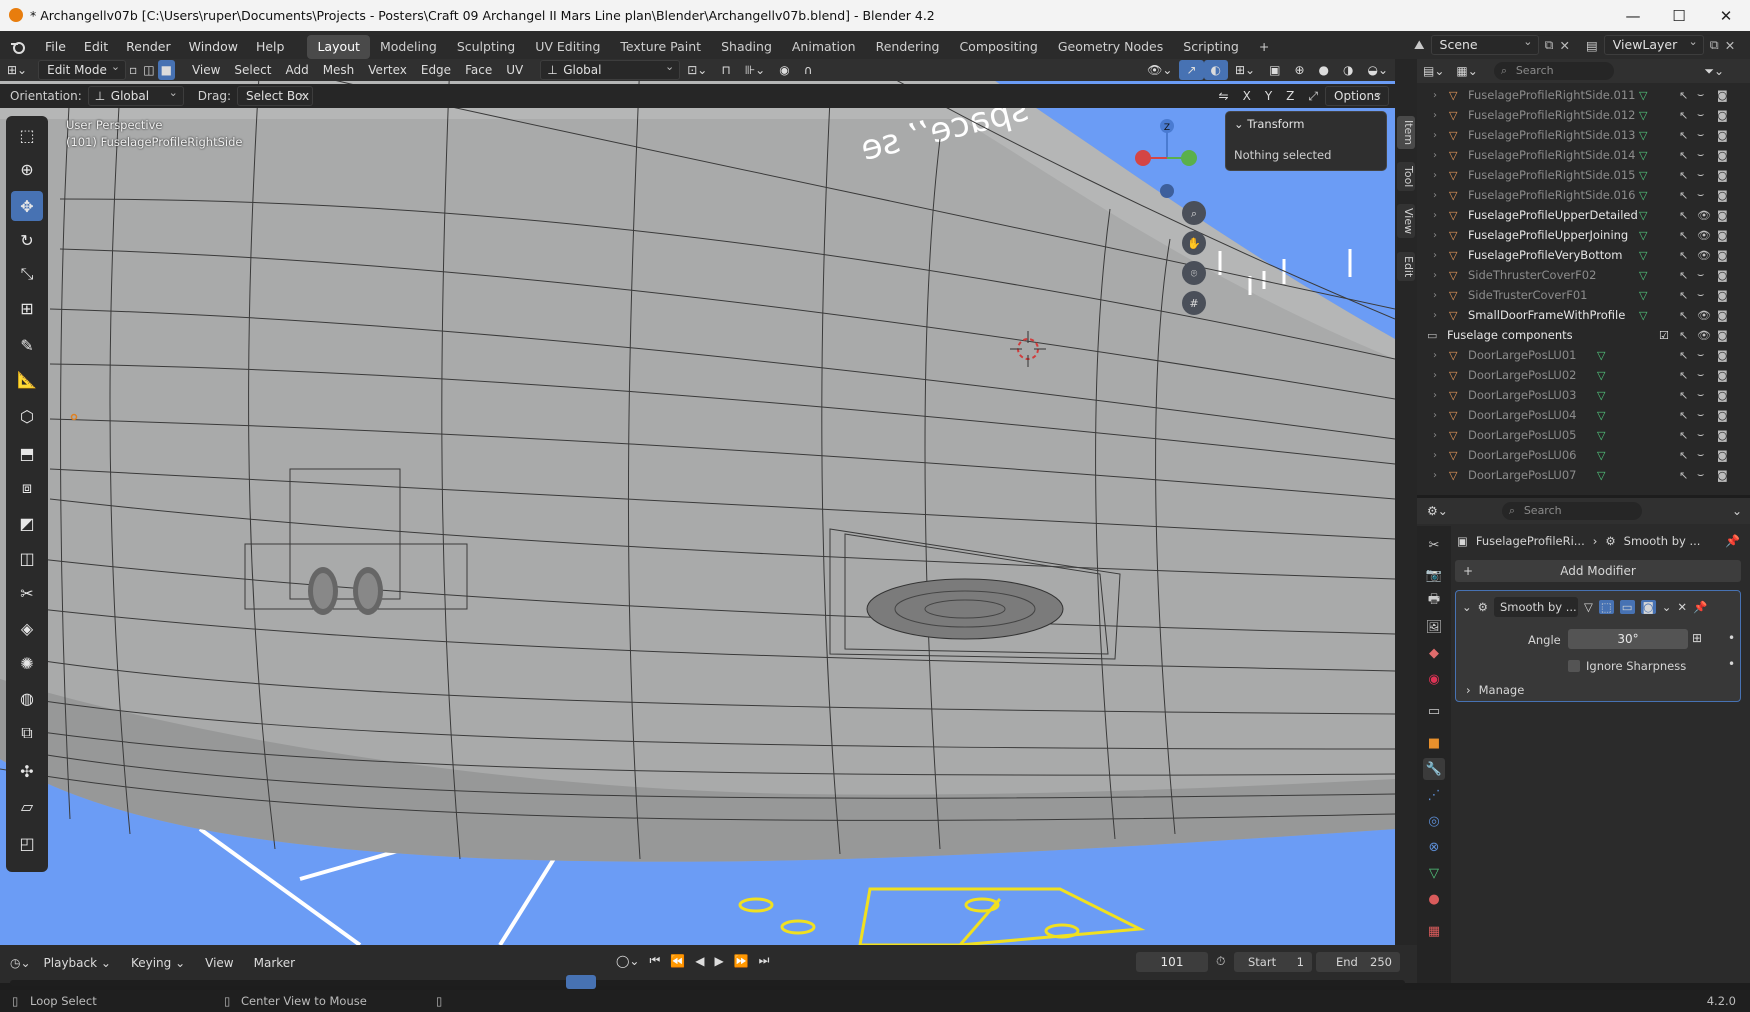 This screenshot has height=1012, width=1750. What do you see at coordinates (1495, 690) in the screenshot?
I see `manage-subpanel: › Manage` at bounding box center [1495, 690].